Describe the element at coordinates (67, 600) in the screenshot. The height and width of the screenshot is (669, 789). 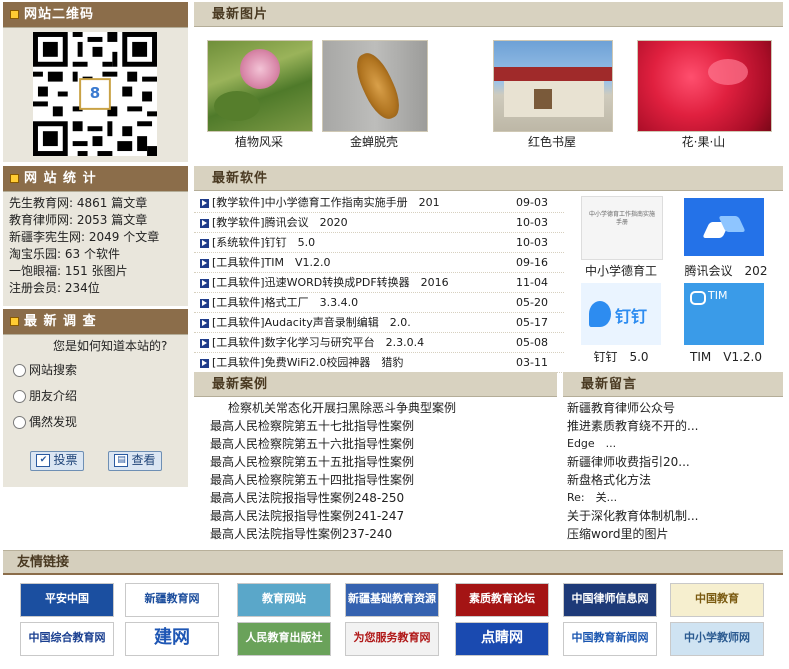
I see `friend-link-logo: 平安中国` at that location.